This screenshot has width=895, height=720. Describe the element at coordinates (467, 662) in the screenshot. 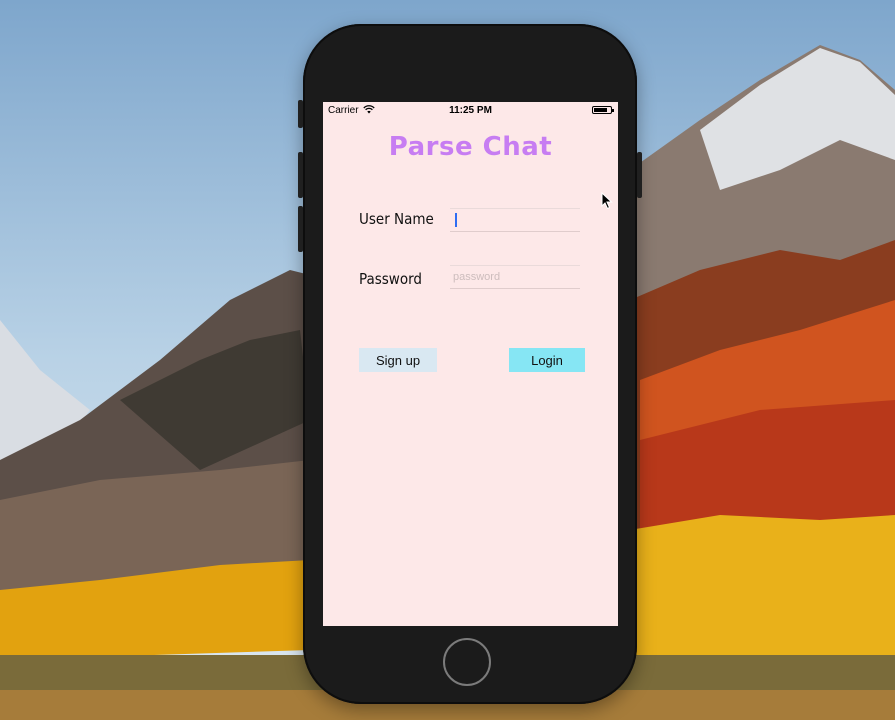

I see `home-button` at that location.